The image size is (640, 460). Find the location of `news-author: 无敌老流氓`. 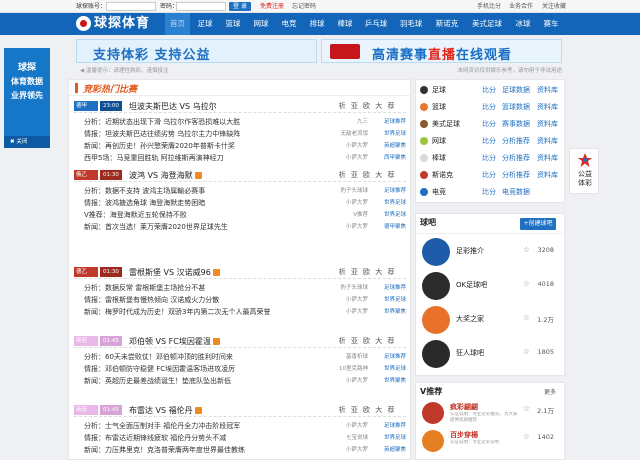

news-author: 无敌老流氓 is located at coordinates (354, 134).